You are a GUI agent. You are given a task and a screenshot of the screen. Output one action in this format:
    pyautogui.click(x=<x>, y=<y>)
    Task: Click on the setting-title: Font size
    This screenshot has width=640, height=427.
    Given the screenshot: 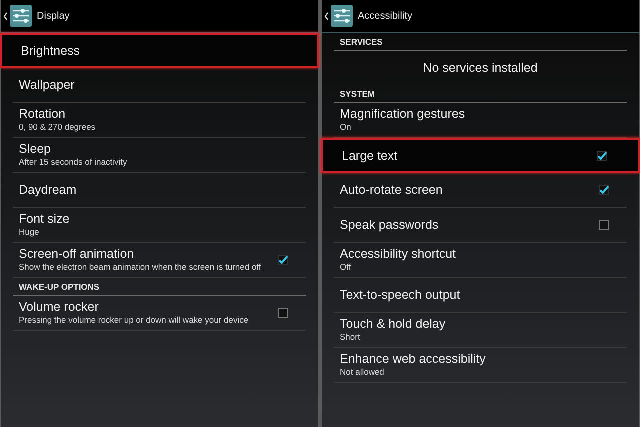 What is the action you would take?
    pyautogui.click(x=45, y=219)
    